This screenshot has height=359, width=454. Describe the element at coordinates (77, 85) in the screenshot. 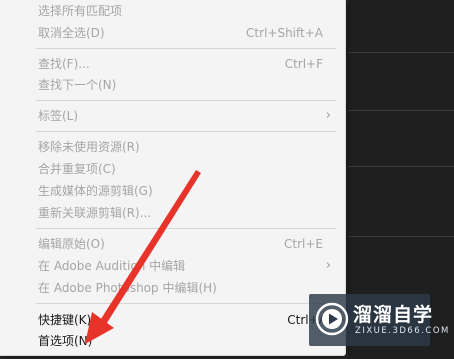

I see `menu-item-label: 查找下一个(N)` at that location.